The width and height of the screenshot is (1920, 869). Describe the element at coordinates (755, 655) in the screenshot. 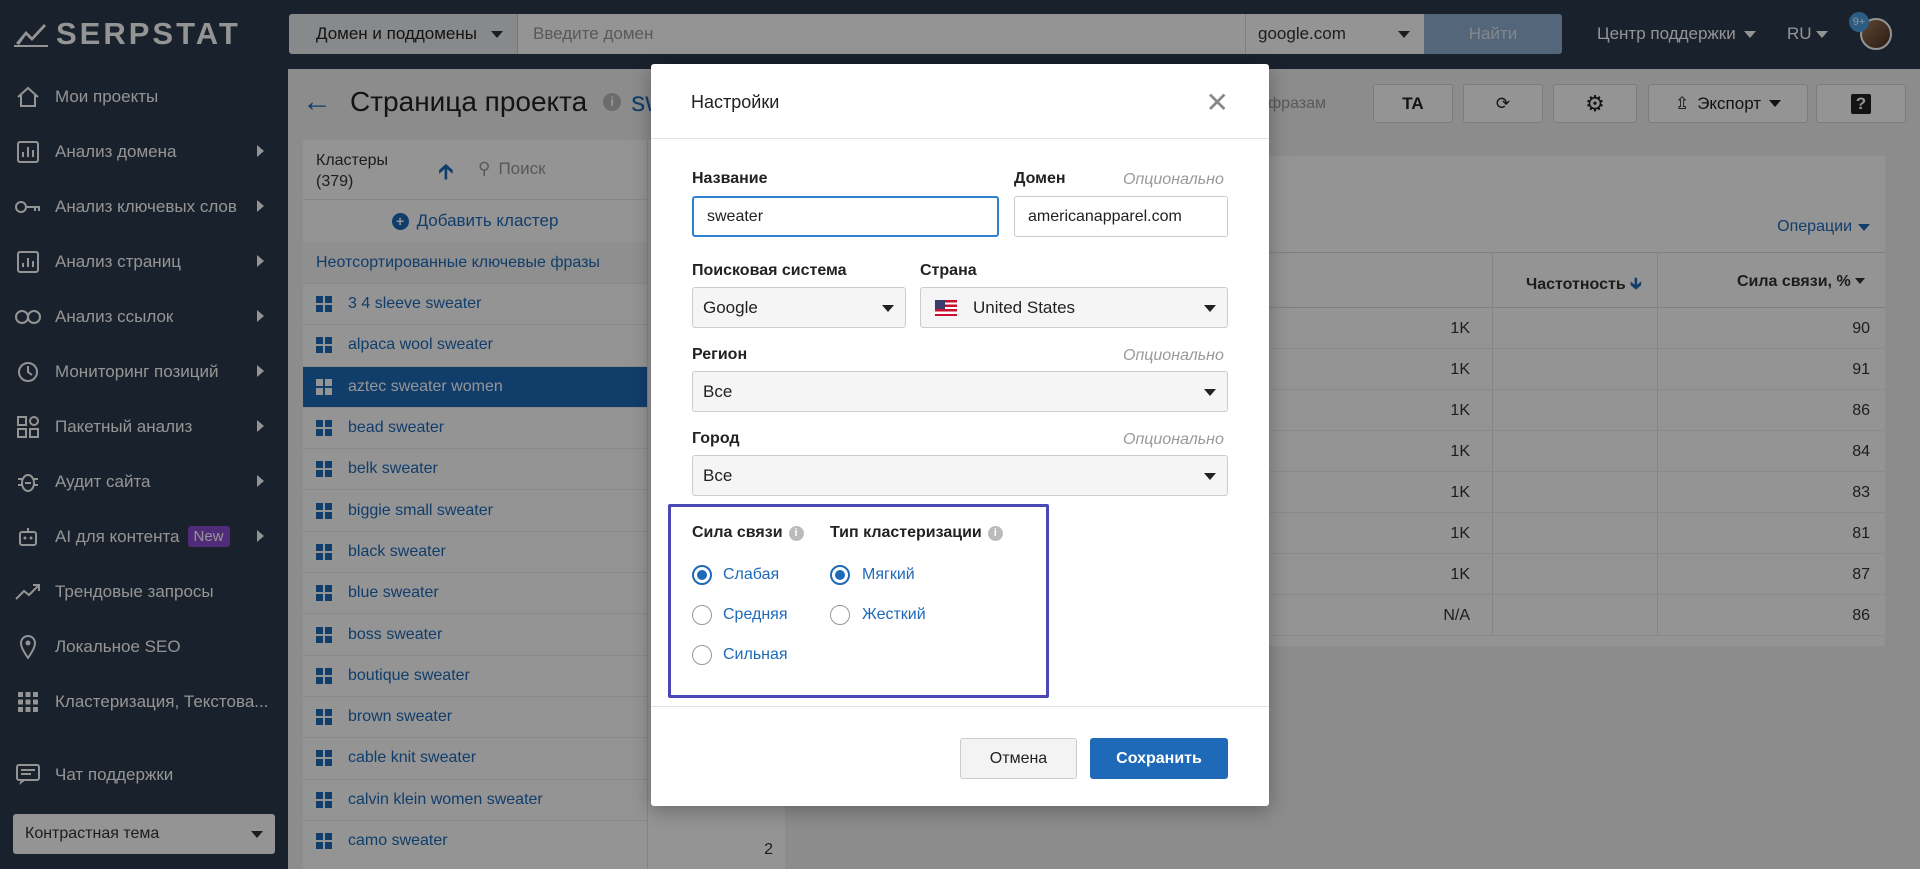

I see `radio-label: Сильная` at that location.